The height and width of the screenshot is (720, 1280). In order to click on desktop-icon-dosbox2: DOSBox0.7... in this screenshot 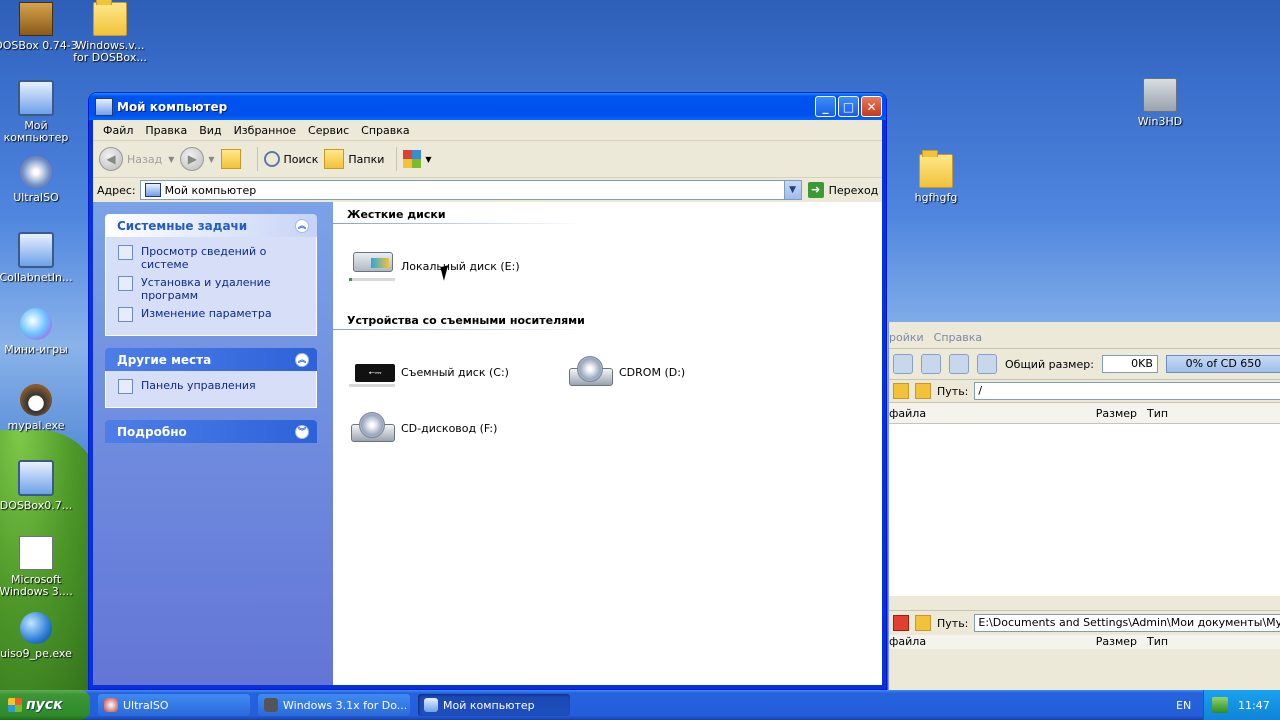, I will do `click(39, 486)`.